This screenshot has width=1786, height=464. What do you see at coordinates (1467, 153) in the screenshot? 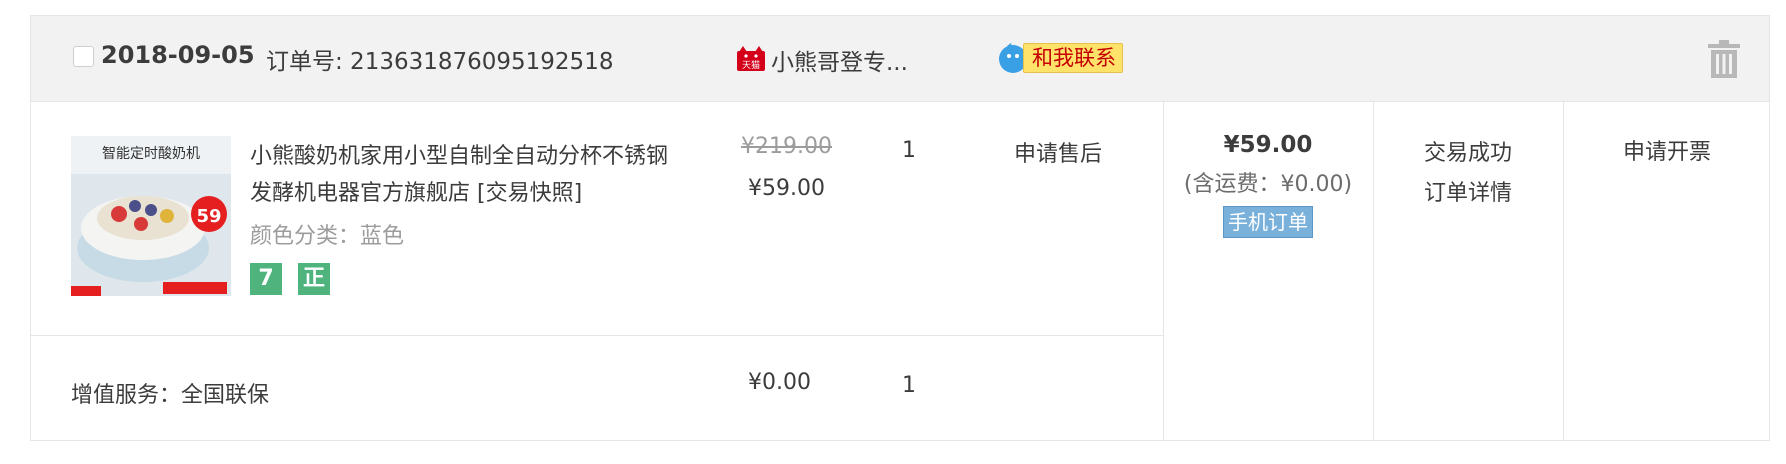
I see `order-status: 交易成功` at bounding box center [1467, 153].